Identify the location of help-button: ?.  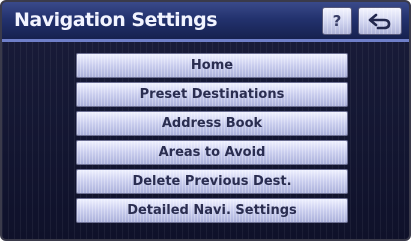
(337, 21).